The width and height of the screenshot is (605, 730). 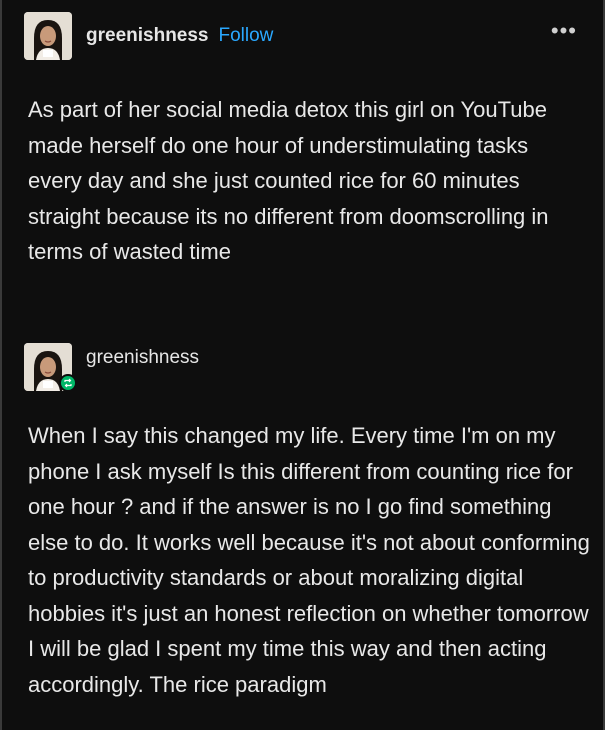 I want to click on post-header: greenishness Follow, so click(x=148, y=36).